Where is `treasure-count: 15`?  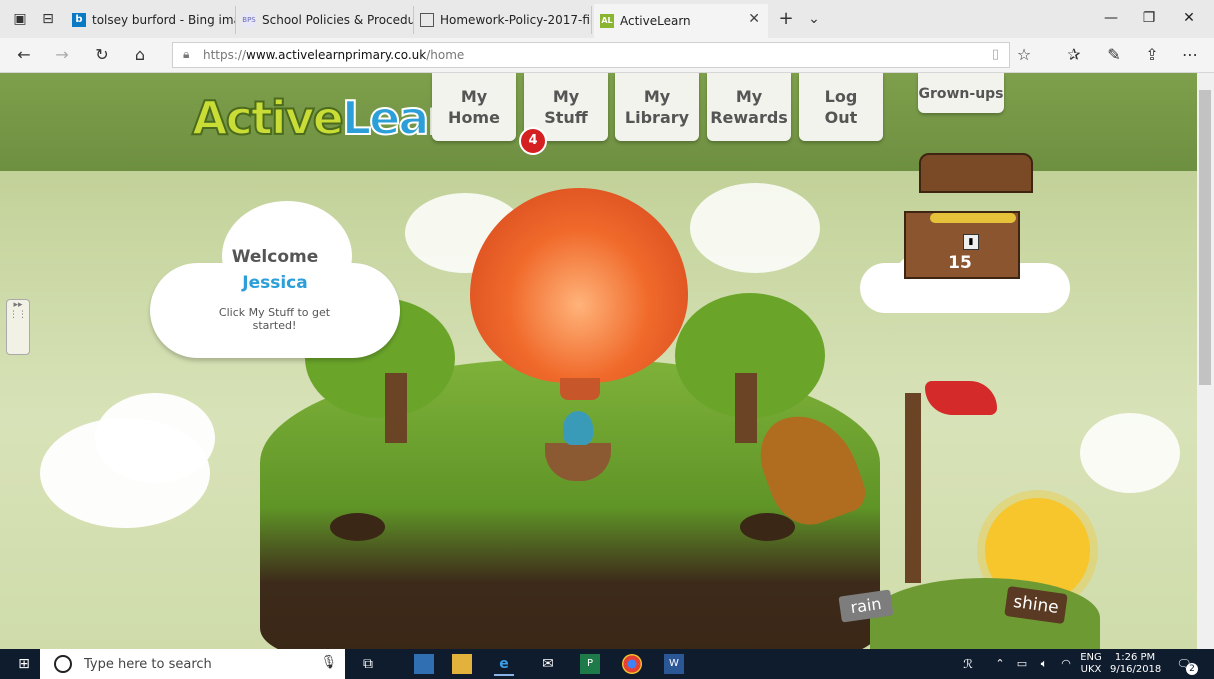
treasure-count: 15 is located at coordinates (960, 263).